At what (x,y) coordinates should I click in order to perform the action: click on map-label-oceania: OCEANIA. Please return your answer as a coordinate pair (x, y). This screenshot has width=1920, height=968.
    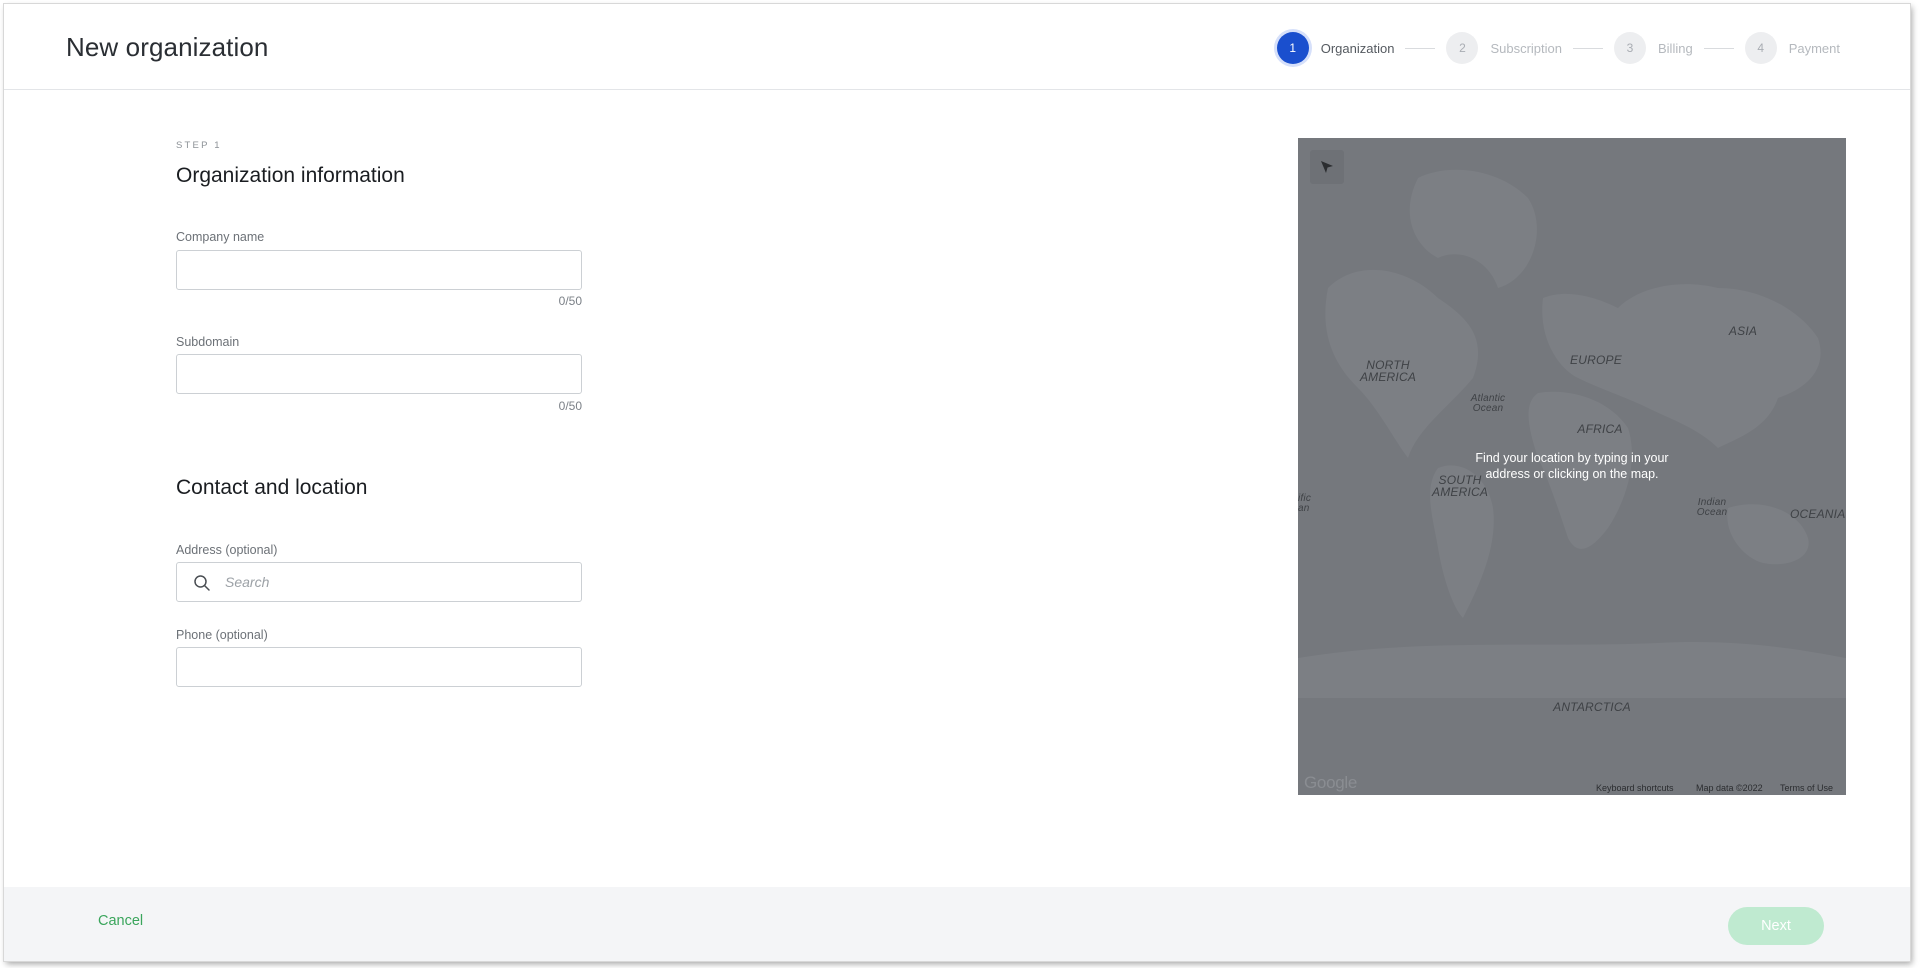
    Looking at the image, I should click on (1818, 514).